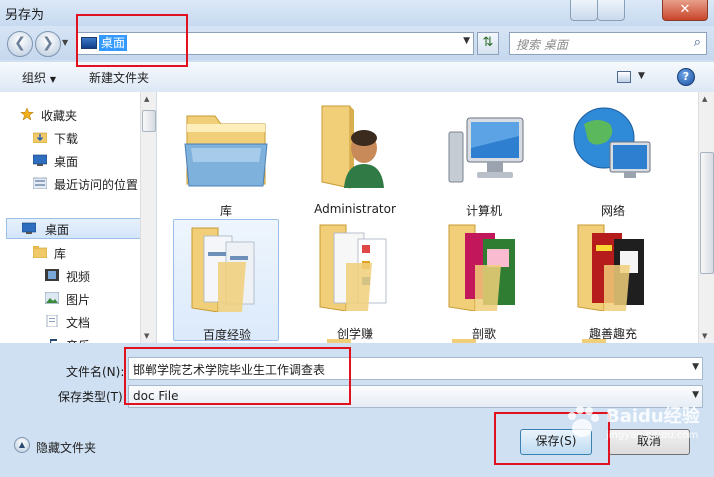 The height and width of the screenshot is (477, 714). I want to click on sidebar-item-label: 库, so click(60, 254).